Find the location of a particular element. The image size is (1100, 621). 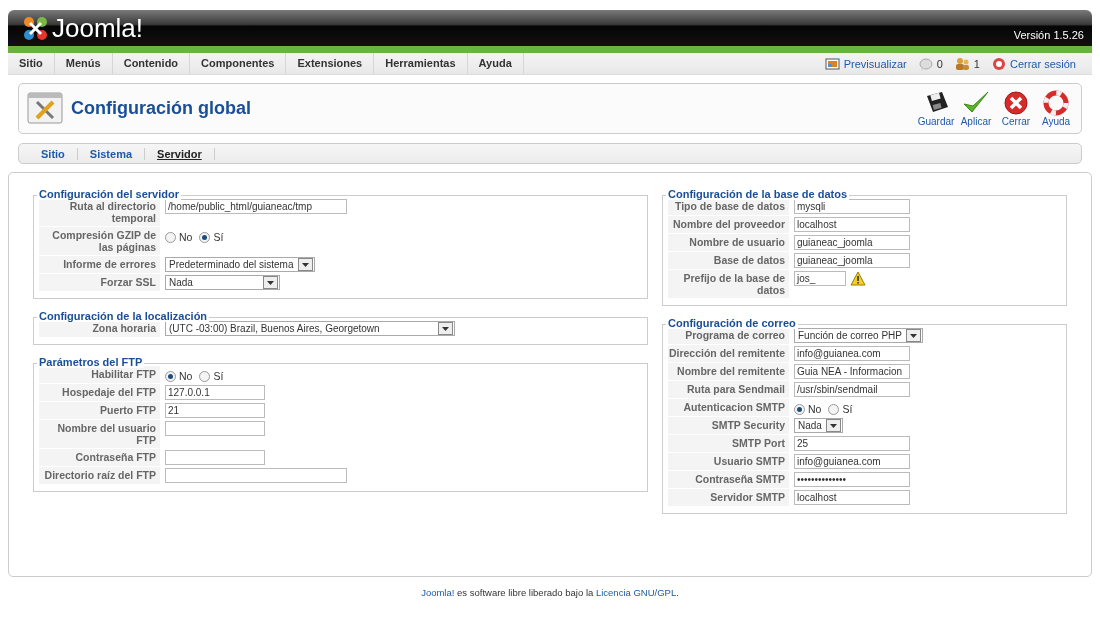

save-button: Guardar is located at coordinates (936, 108).